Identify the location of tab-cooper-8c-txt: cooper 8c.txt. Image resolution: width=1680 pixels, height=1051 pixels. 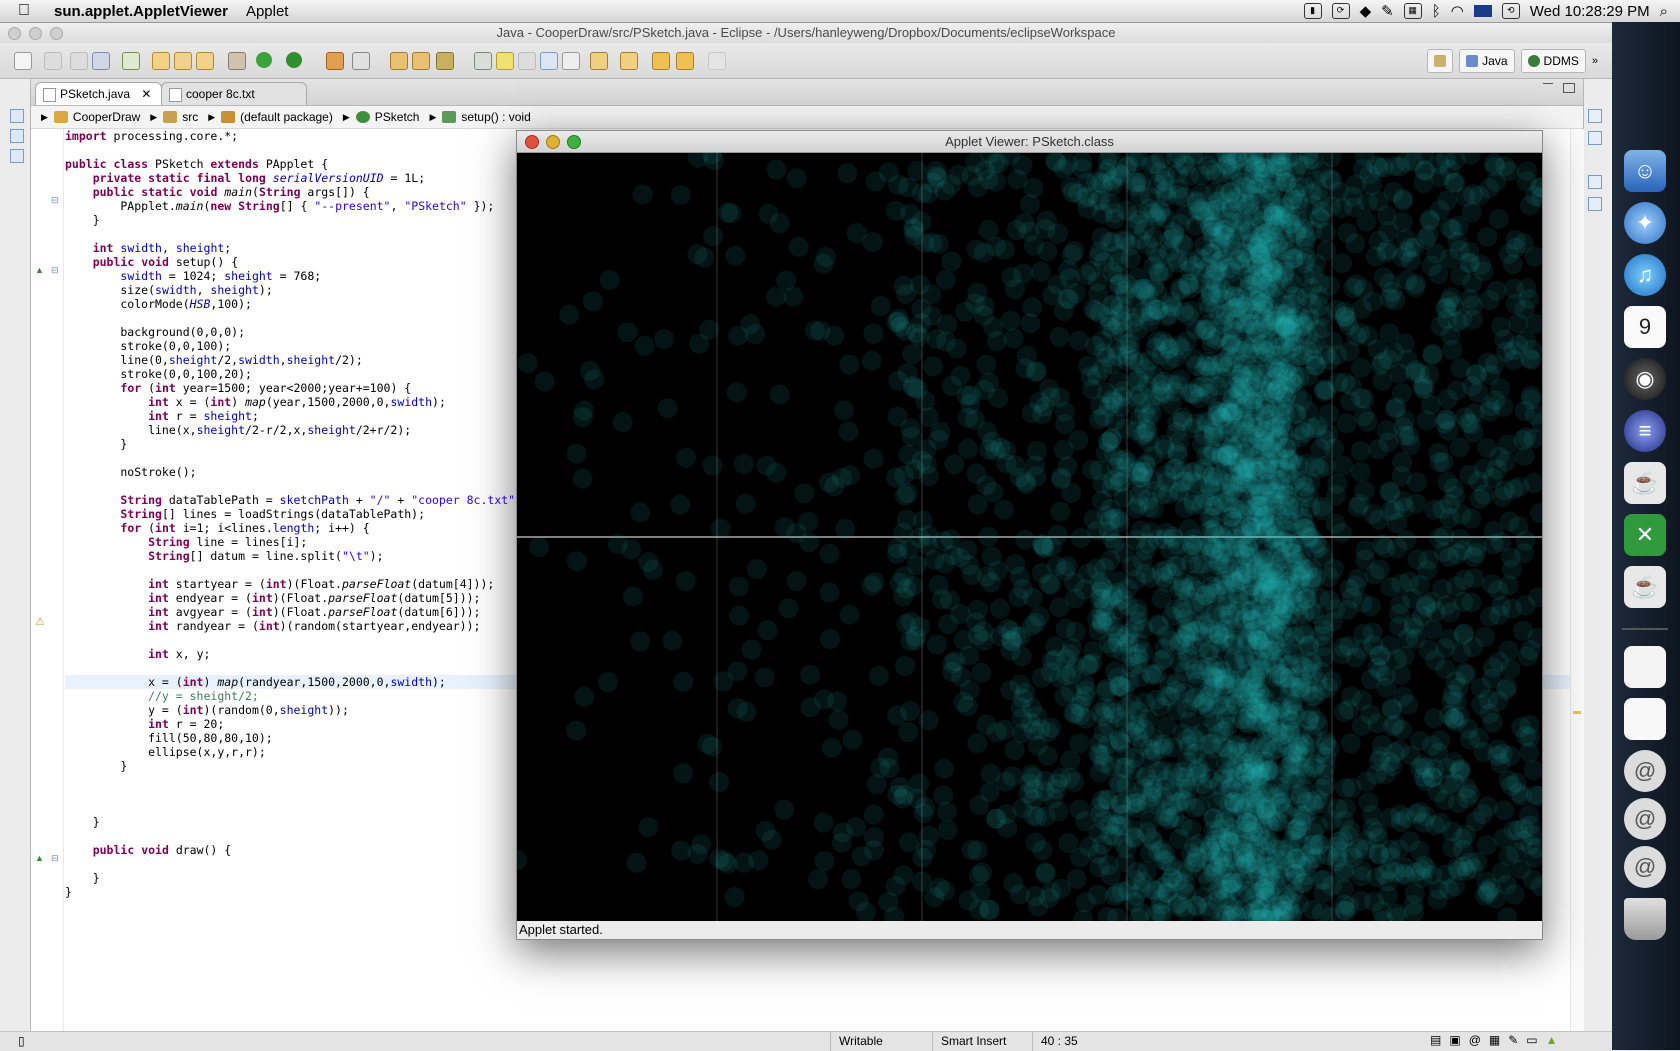
(234, 93).